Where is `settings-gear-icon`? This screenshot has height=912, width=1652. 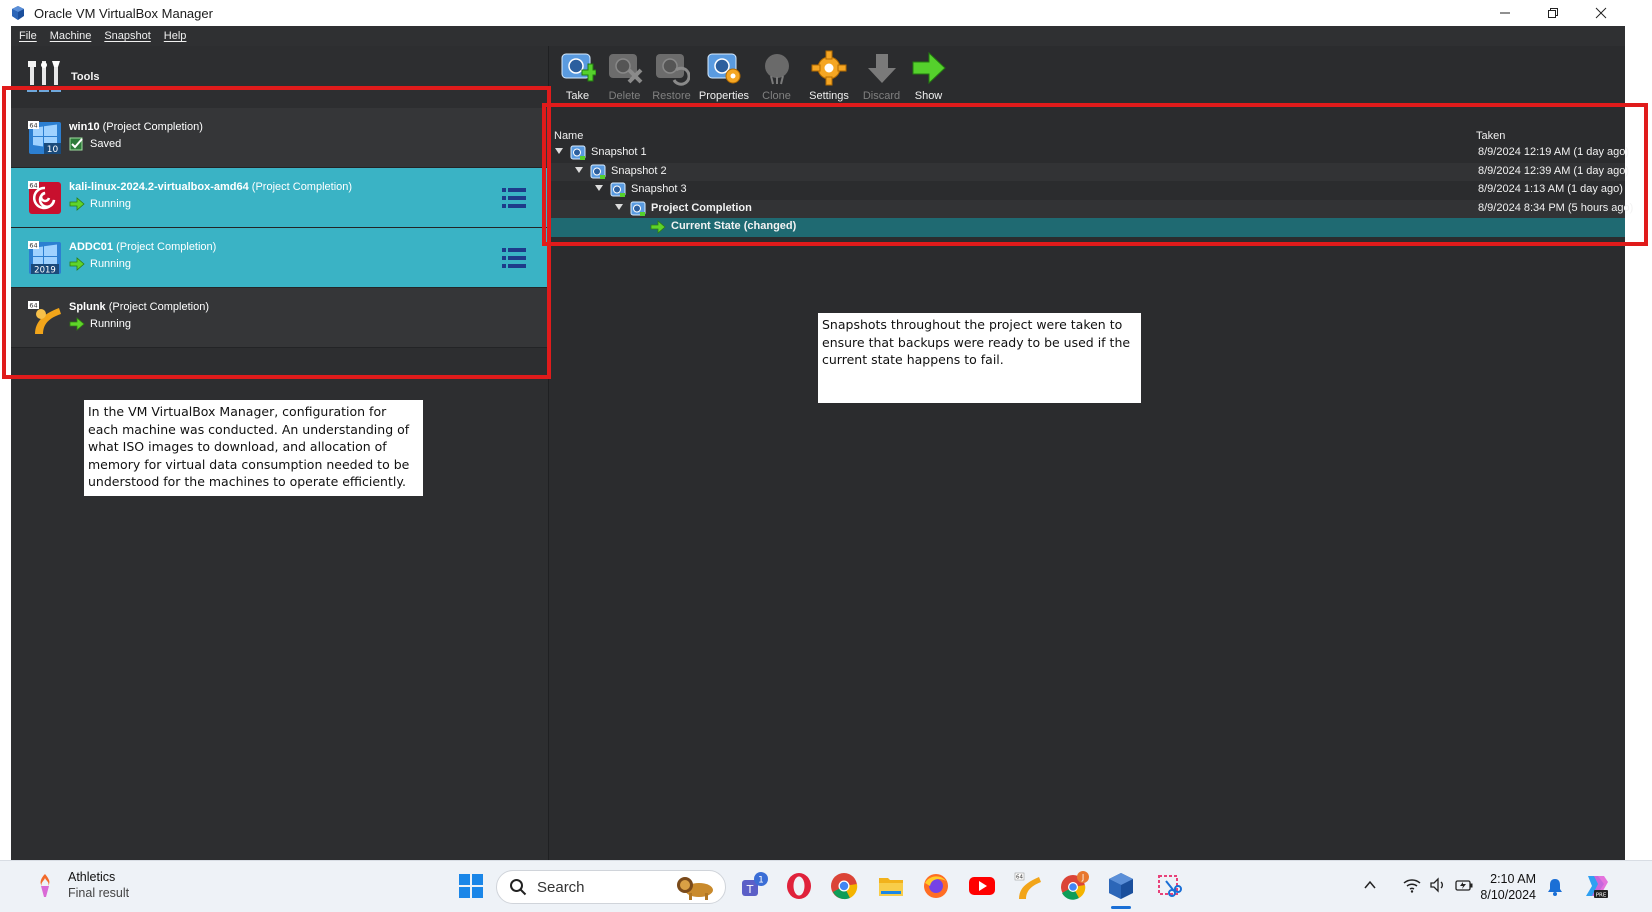 settings-gear-icon is located at coordinates (829, 68).